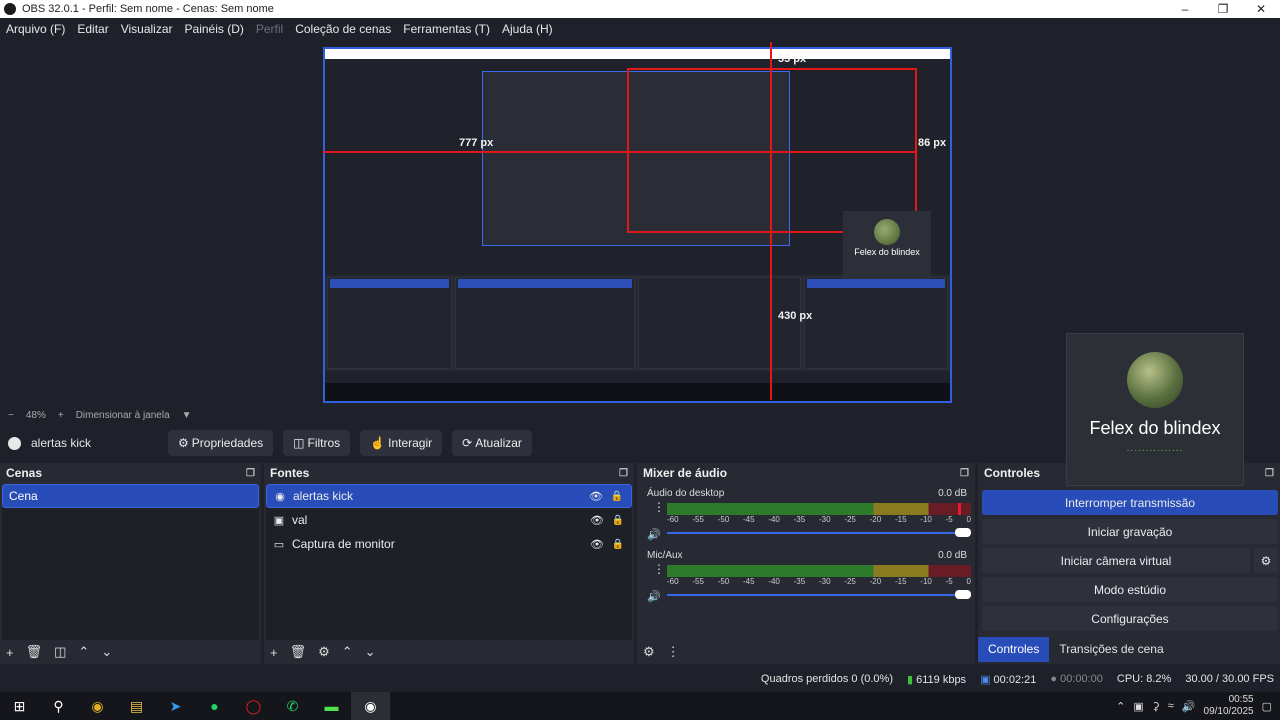 The height and width of the screenshot is (720, 1280). I want to click on file-explorer-icon: ▤, so click(136, 706).